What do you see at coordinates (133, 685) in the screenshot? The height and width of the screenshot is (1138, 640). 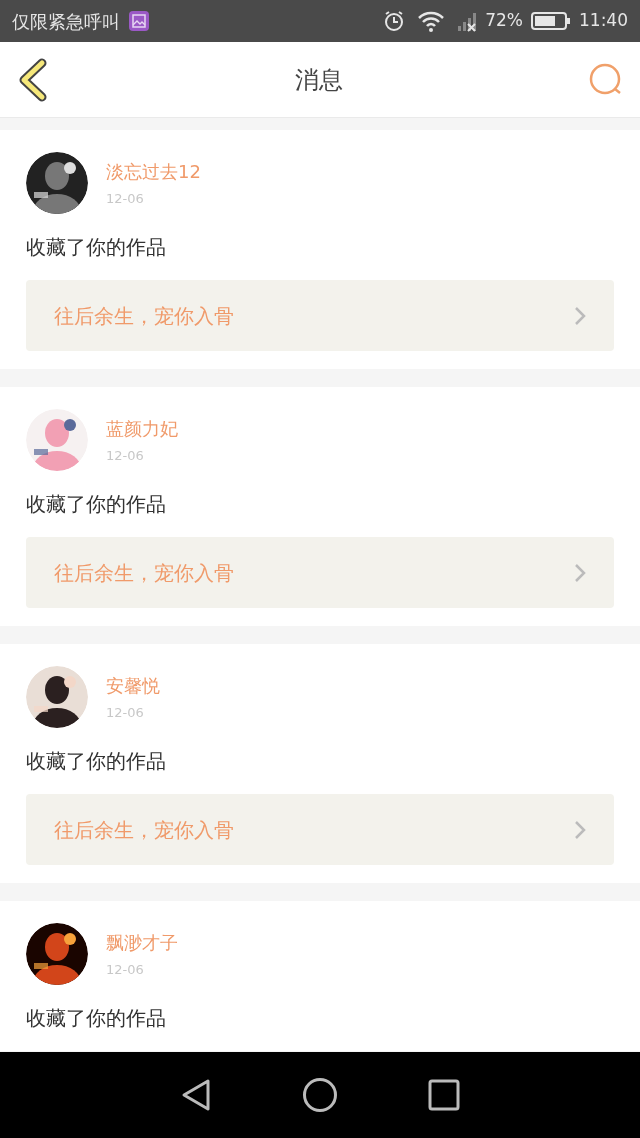 I see `user-name: 安馨悦` at bounding box center [133, 685].